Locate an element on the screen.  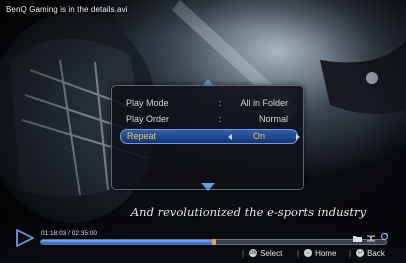
menu-item-label: Play Mode is located at coordinates (147, 103).